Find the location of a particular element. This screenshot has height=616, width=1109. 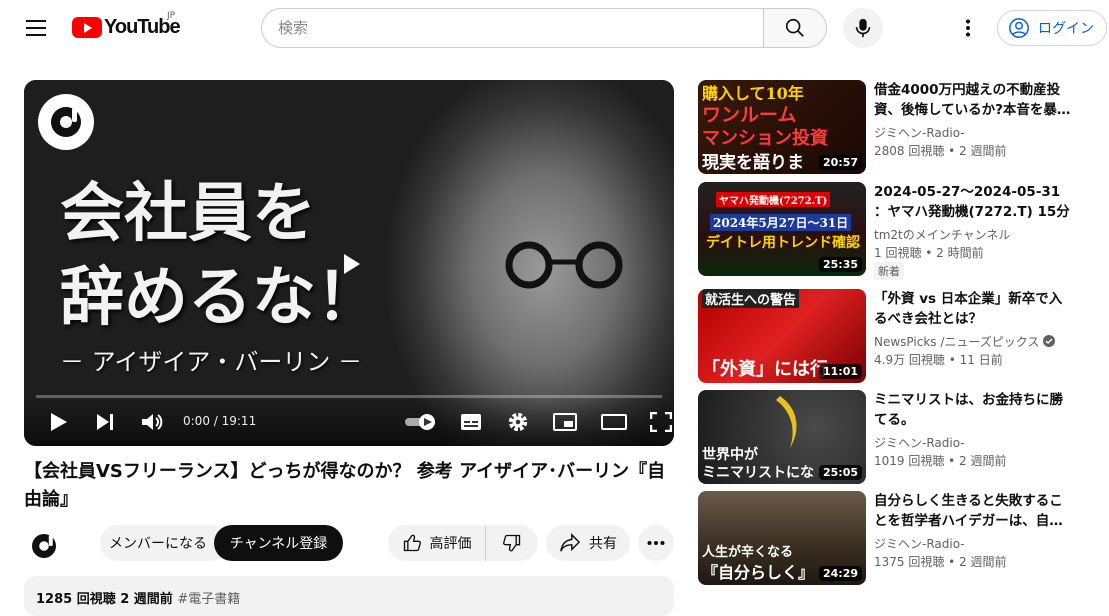

video-metadata: 1375 回視聴 • 2 週間前 is located at coordinates (940, 562).